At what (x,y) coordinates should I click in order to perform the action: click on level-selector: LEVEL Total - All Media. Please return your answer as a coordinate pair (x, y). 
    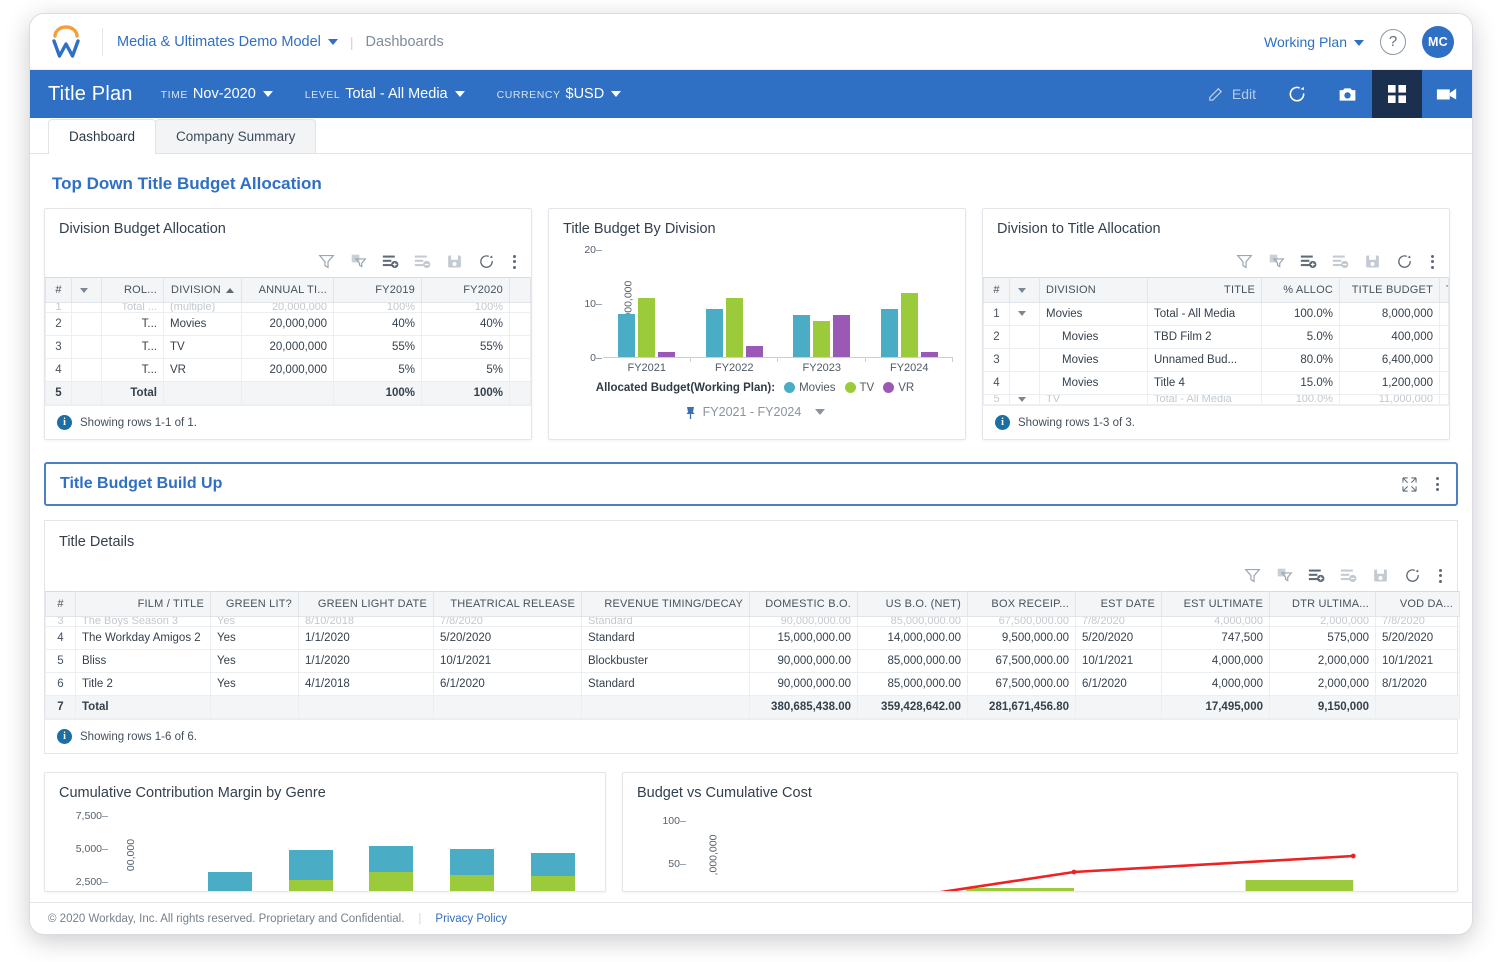
    Looking at the image, I should click on (385, 94).